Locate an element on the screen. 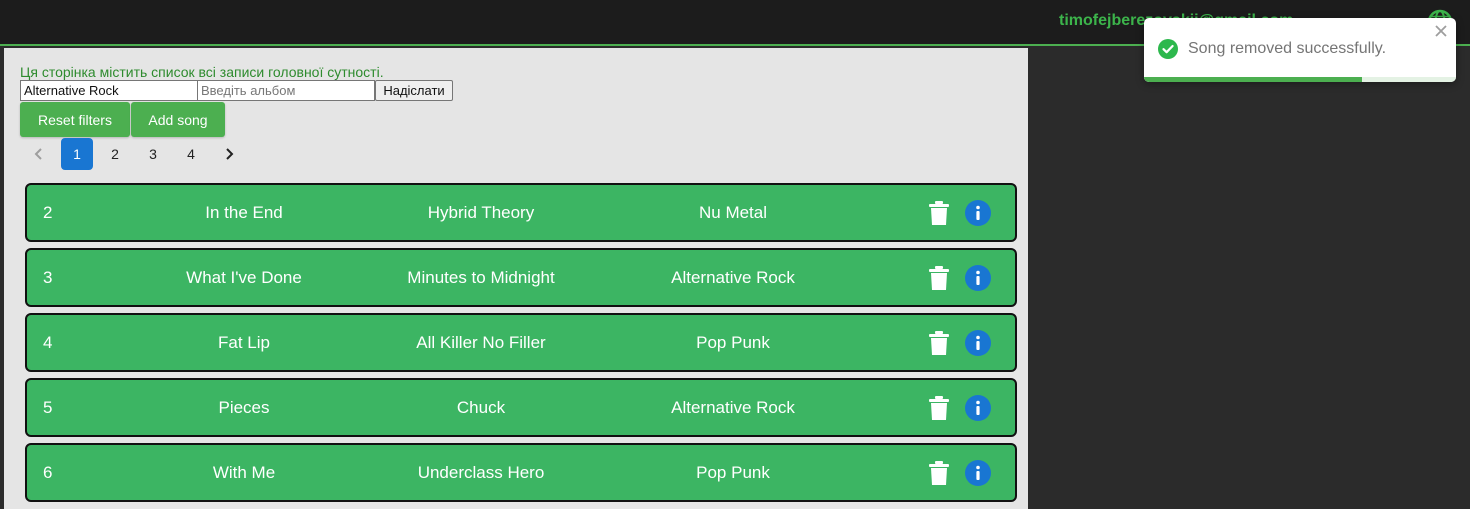  song-title: Pieces is located at coordinates (244, 407).